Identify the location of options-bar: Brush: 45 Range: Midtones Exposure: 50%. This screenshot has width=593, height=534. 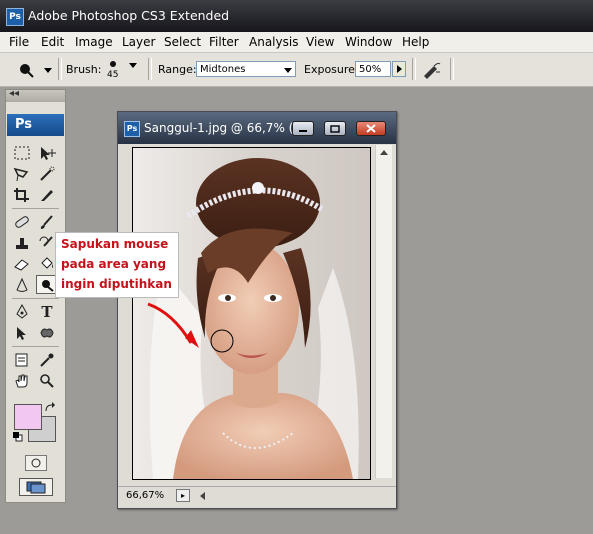
(296, 70).